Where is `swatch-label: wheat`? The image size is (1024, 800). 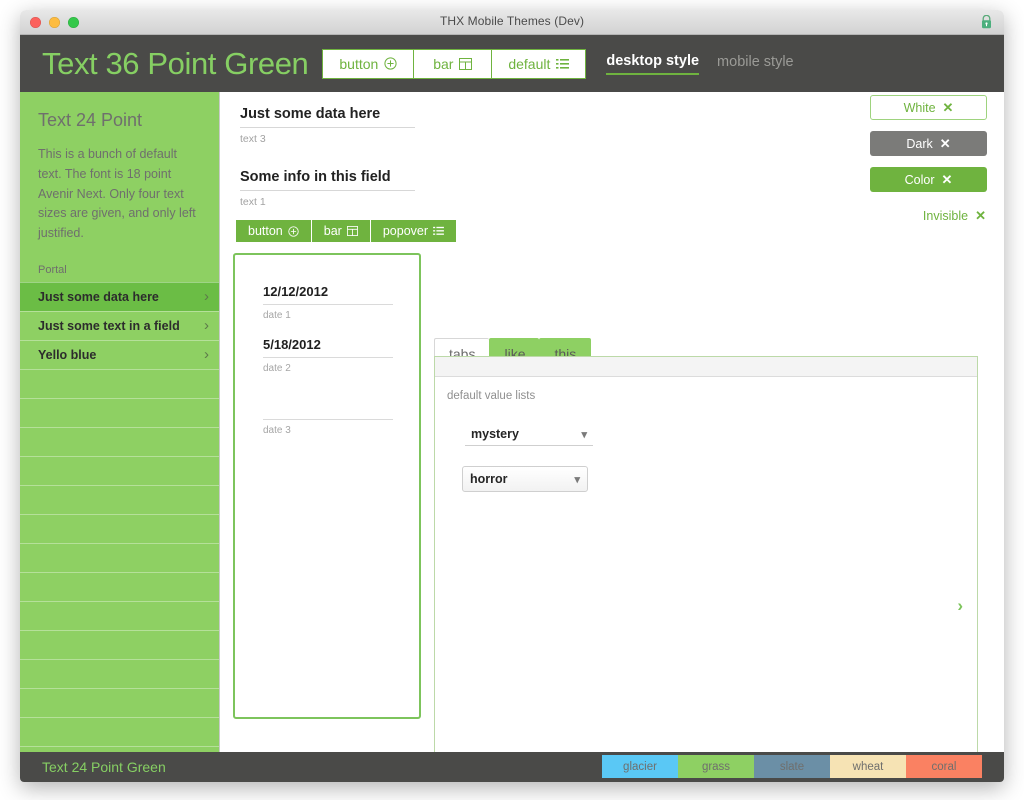
swatch-label: wheat is located at coordinates (868, 766).